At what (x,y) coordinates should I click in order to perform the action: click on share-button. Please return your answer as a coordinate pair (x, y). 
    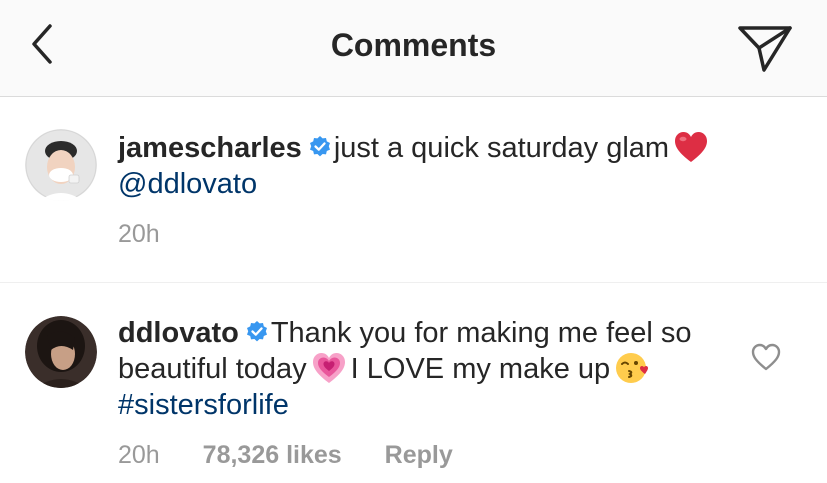
    Looking at the image, I should click on (764, 48).